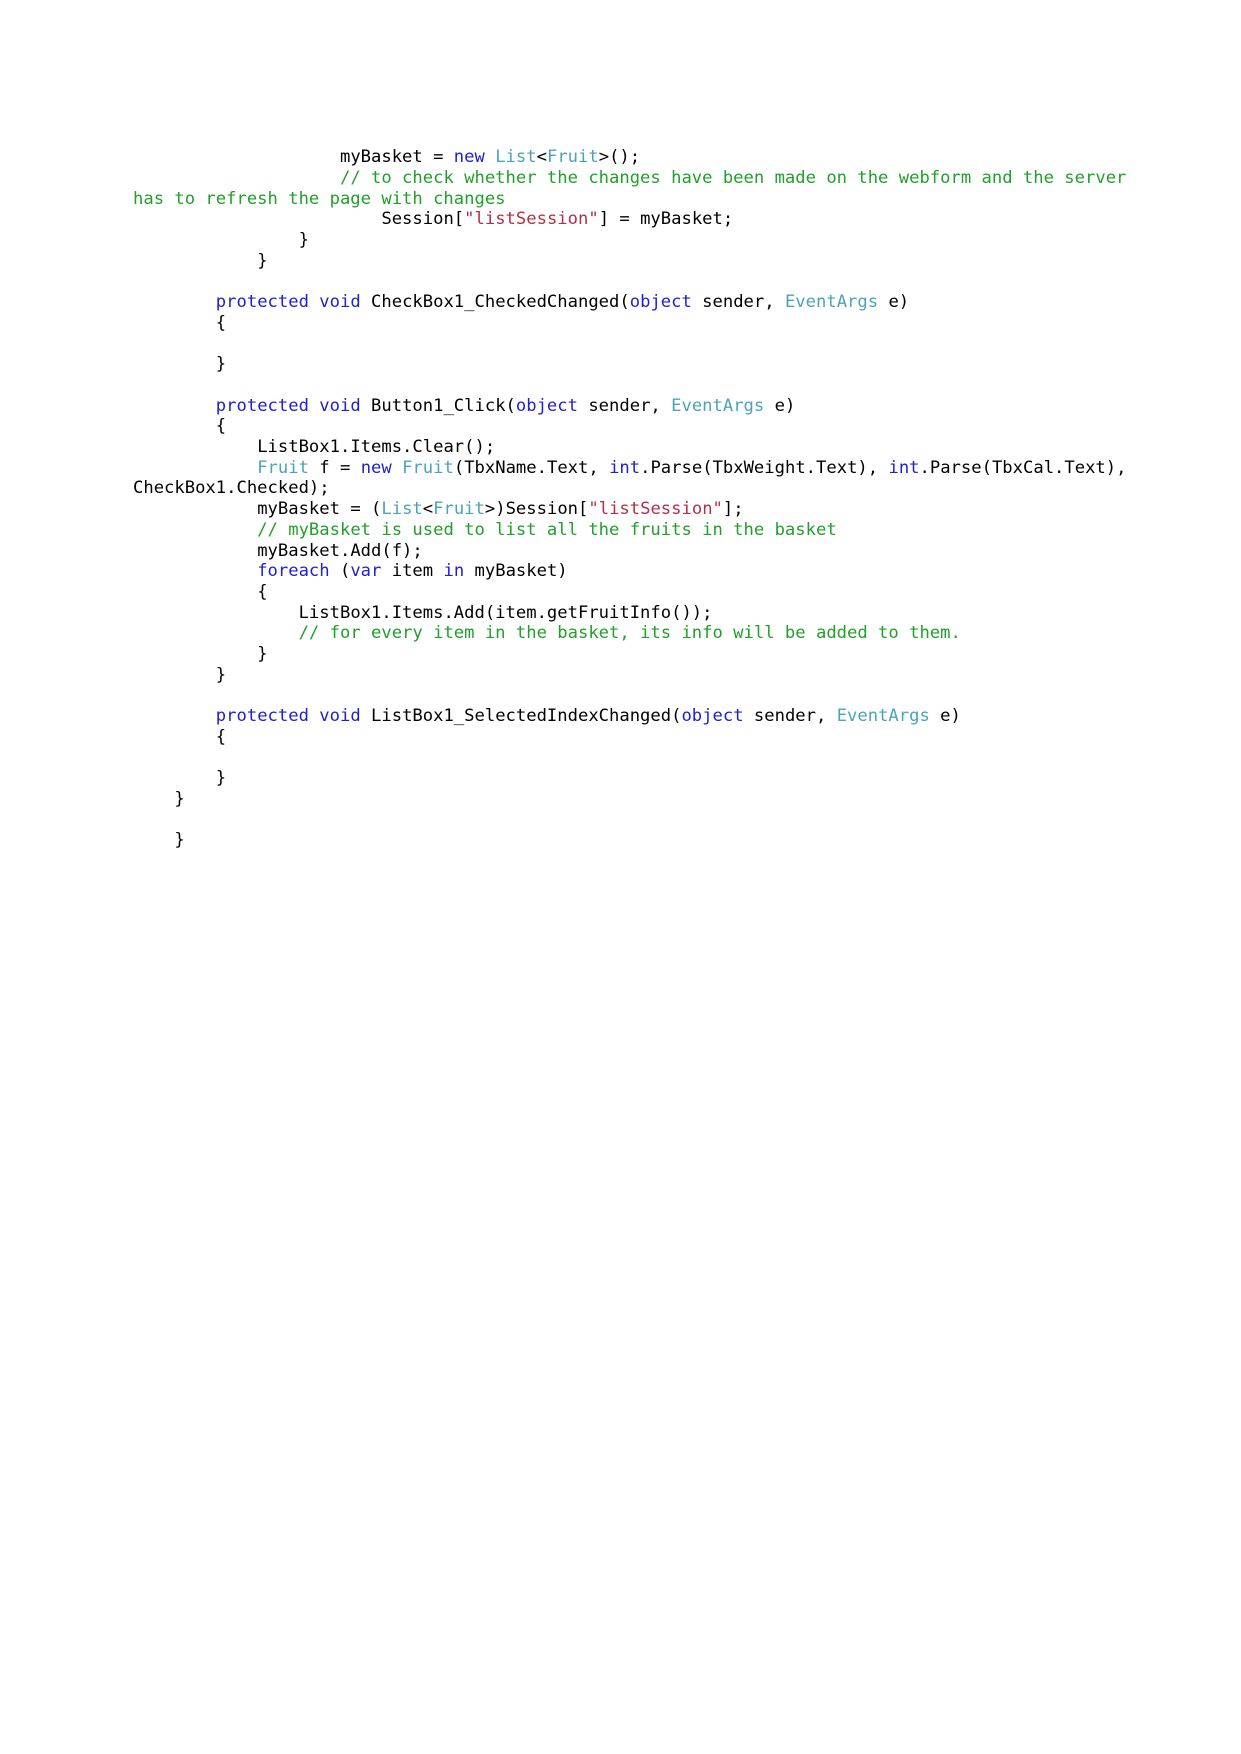 The image size is (1241, 1754). Describe the element at coordinates (200, 591) in the screenshot. I see `code-token-pl: {` at that location.